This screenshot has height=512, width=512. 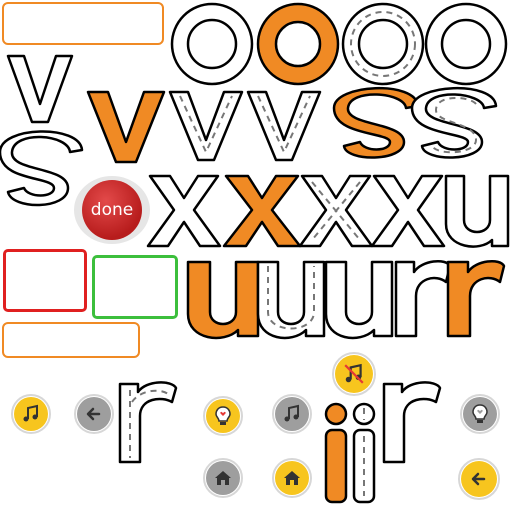 I want to click on back-button-gray, so click(x=94, y=414).